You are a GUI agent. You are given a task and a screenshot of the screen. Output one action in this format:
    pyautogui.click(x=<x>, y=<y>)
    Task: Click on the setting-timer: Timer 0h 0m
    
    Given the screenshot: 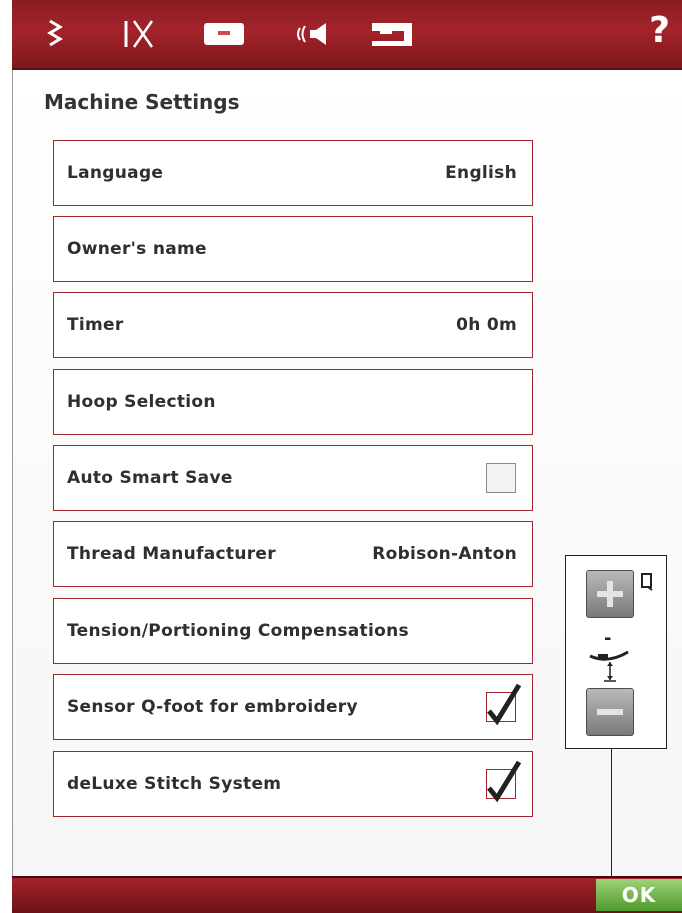 What is the action you would take?
    pyautogui.click(x=293, y=325)
    